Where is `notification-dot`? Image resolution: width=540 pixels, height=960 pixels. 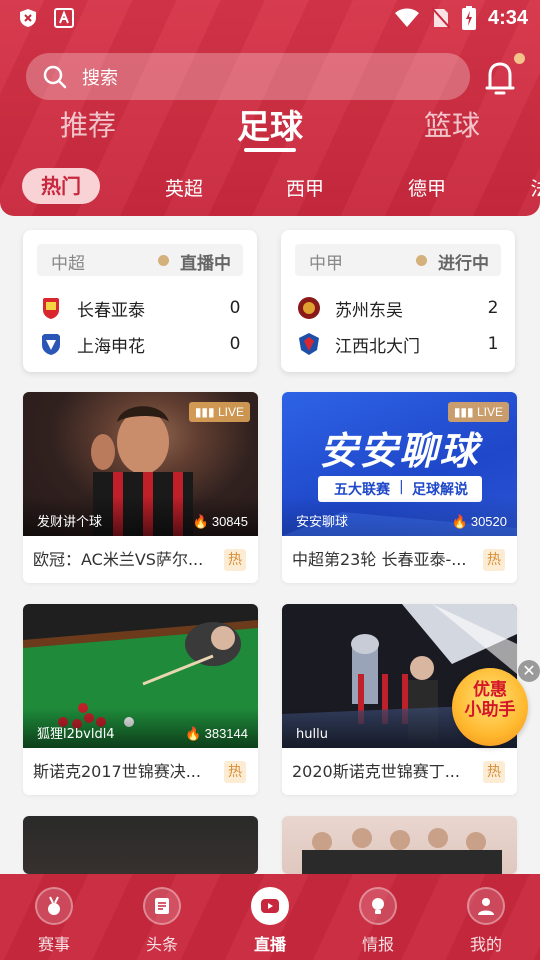
notification-dot is located at coordinates (519, 58).